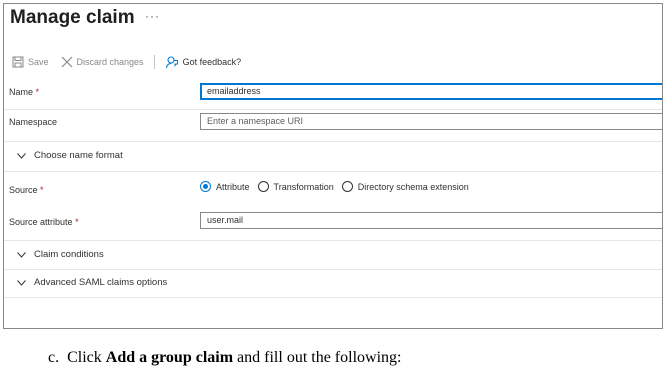 The image size is (670, 387). I want to click on name-label-text: Name, so click(21, 92).